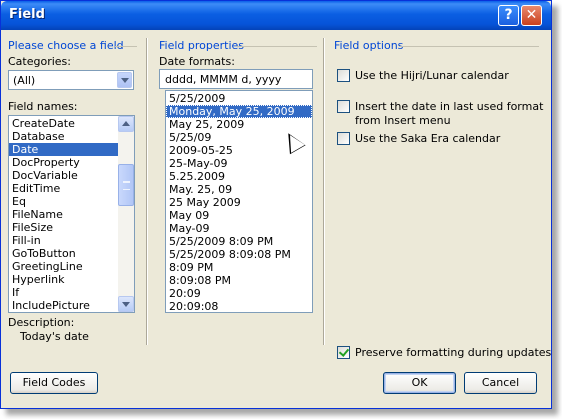 The width and height of the screenshot is (562, 419). I want to click on field-name-item: IncludePicture, so click(71, 305).